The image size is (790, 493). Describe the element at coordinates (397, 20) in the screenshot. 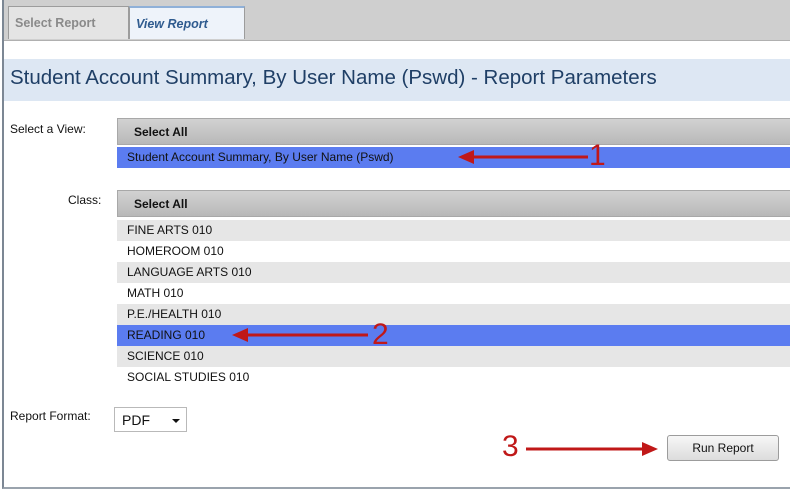

I see `tab-bar: Select Report View Report` at that location.